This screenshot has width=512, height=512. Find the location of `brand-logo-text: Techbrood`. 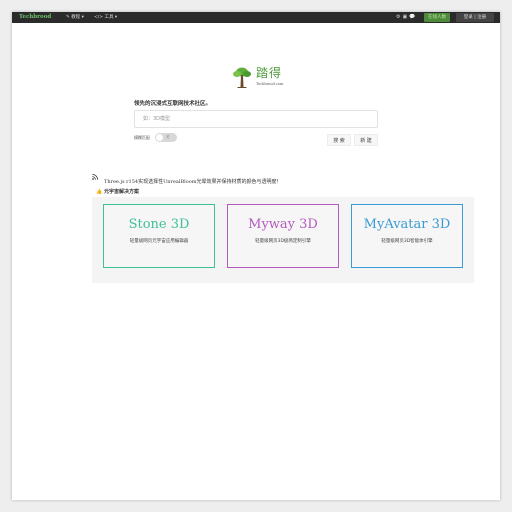

brand-logo-text: Techbrood is located at coordinates (35, 17).